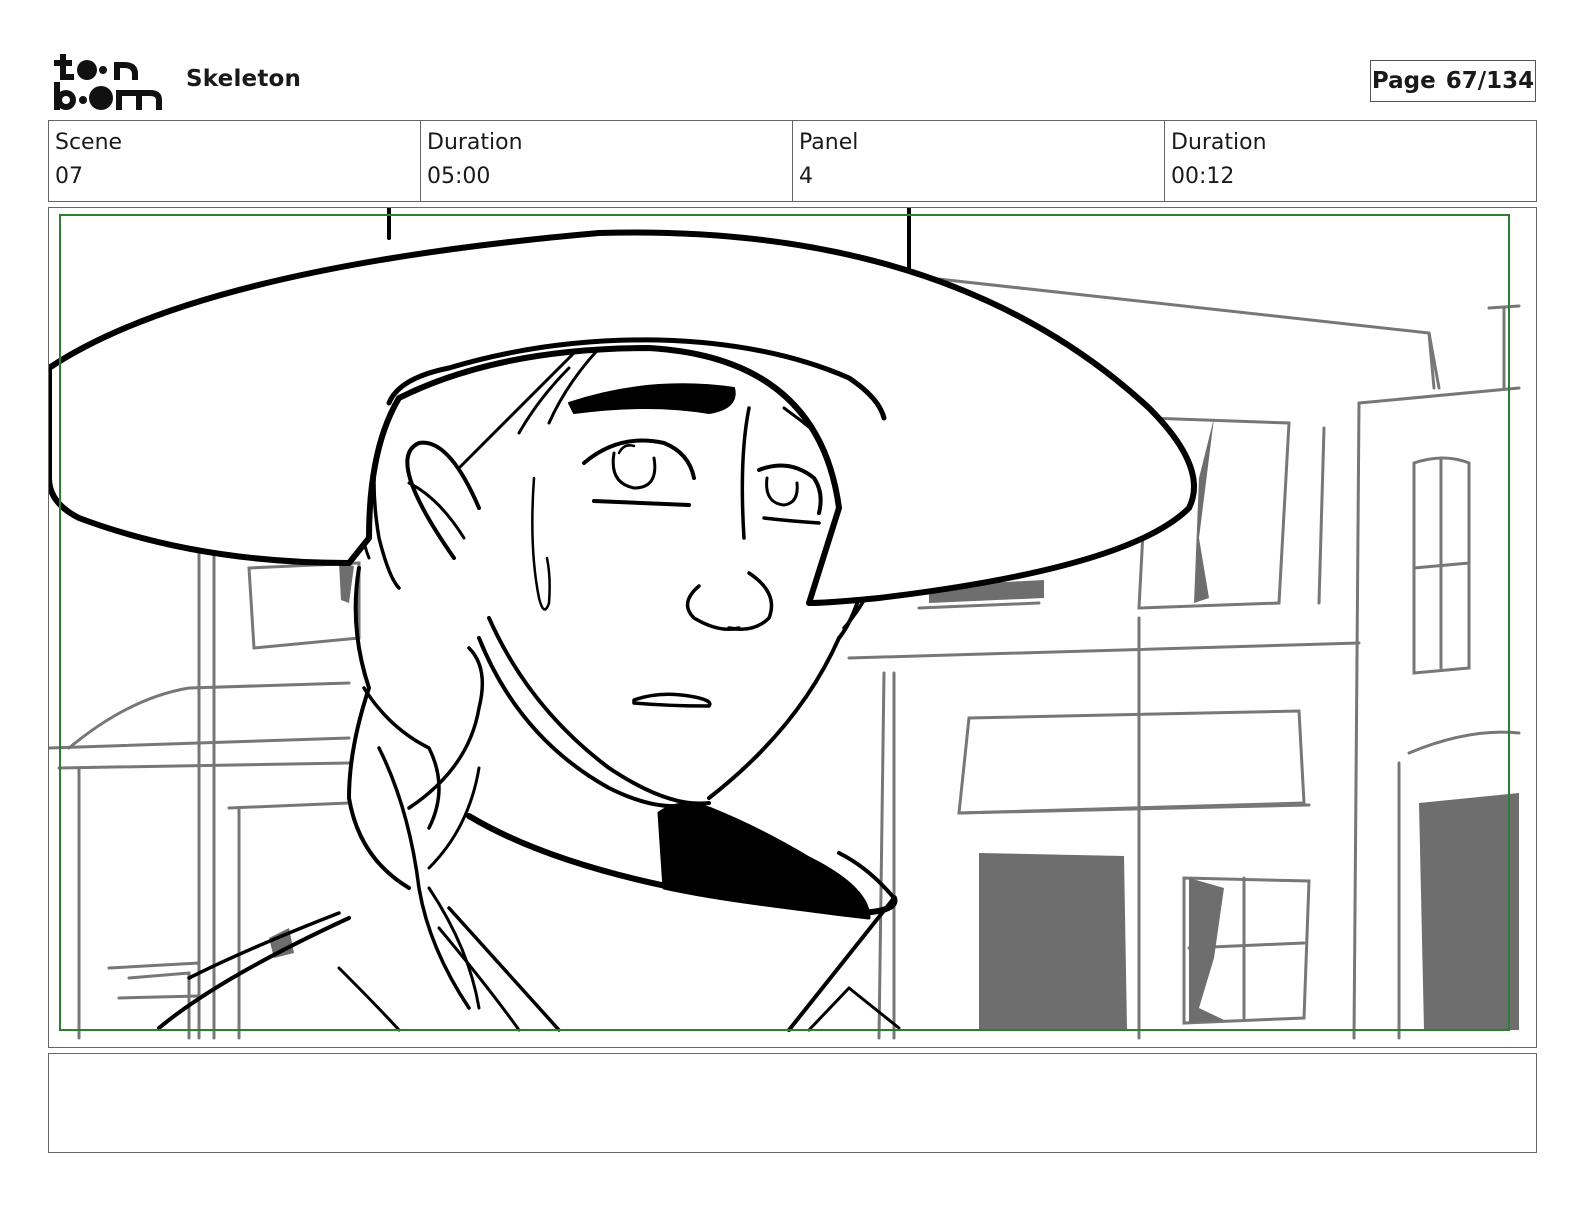 This screenshot has width=1584, height=1224. Describe the element at coordinates (829, 142) in the screenshot. I see `panel-label: Panel` at that location.